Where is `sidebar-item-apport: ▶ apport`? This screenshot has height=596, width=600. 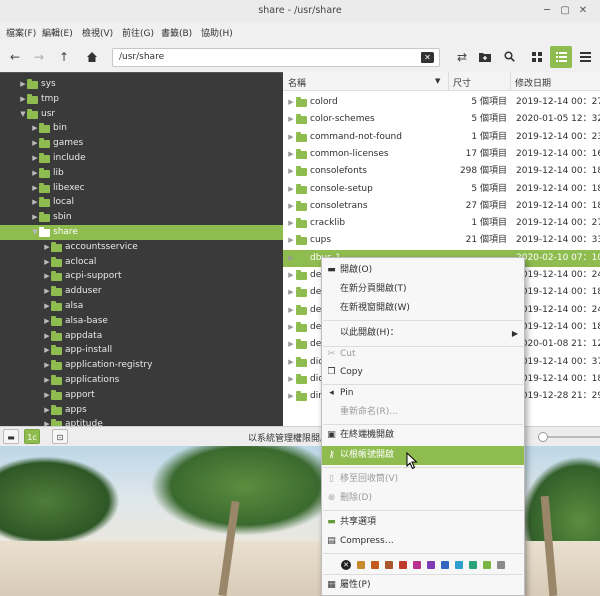
sidebar-item-apport: ▶ apport is located at coordinates (141, 395).